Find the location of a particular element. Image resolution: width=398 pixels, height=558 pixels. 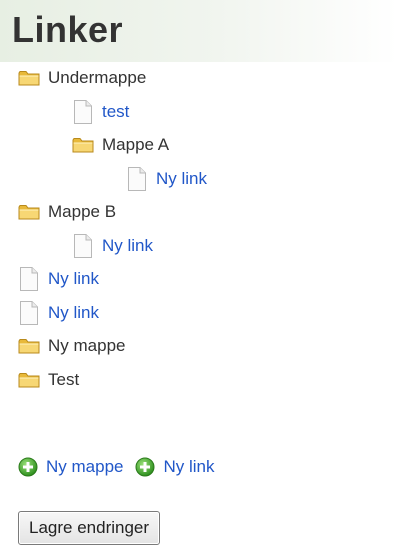

tree-folder-row: Undermappe is located at coordinates (82, 78).